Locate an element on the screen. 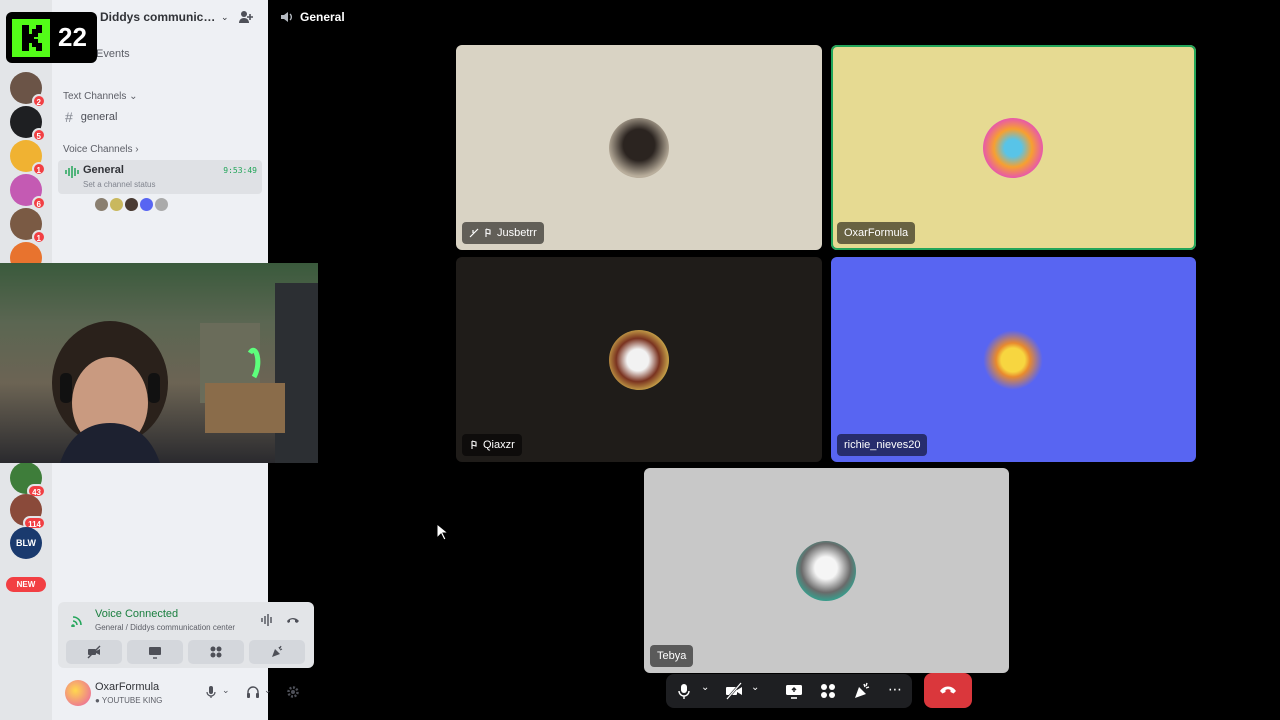 The image size is (1280, 720). channel-general: # general is located at coordinates (160, 117).